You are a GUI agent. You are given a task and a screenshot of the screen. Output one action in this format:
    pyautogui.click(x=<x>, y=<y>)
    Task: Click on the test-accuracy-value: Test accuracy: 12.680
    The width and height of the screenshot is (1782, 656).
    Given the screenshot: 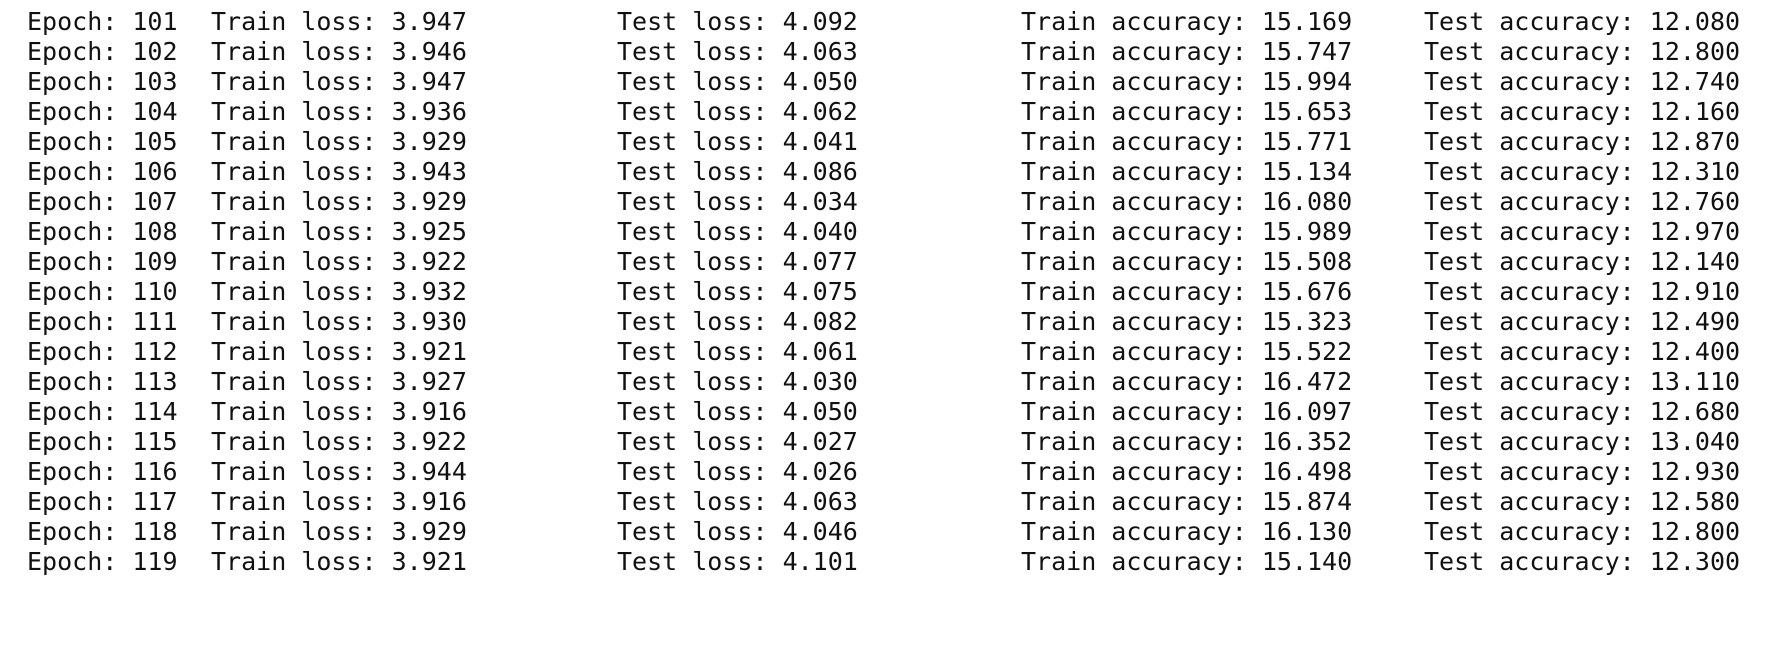 What is the action you would take?
    pyautogui.click(x=1582, y=411)
    